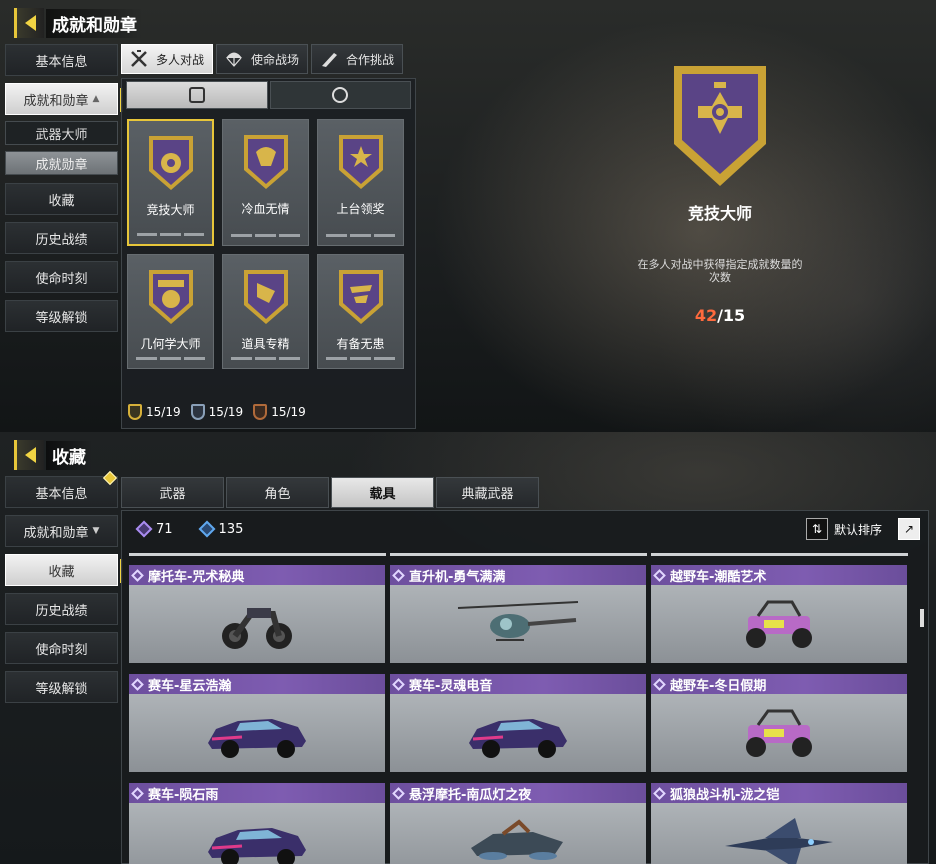 This screenshot has height=864, width=936. I want to click on vehicle-name: 悬浮摩托-南瓜灯之夜, so click(518, 793).